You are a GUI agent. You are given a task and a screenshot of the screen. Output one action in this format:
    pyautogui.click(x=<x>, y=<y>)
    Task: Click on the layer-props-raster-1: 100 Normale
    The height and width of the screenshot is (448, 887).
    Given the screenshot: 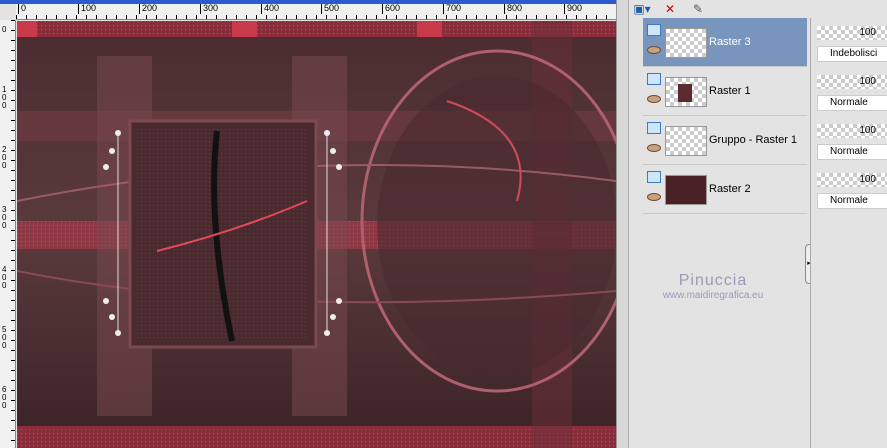 What is the action you would take?
    pyautogui.click(x=852, y=93)
    